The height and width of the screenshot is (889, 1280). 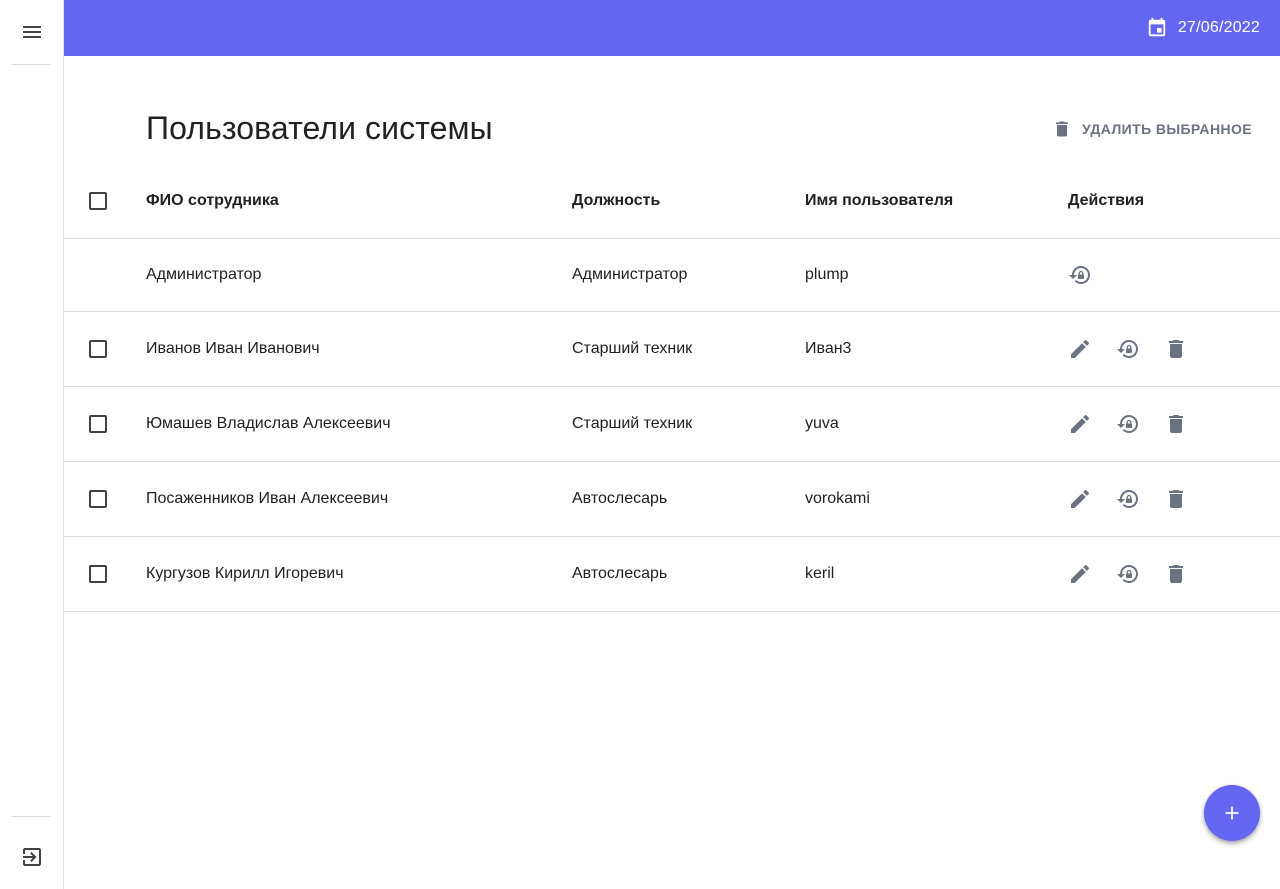 I want to click on cell-name: Юмашев Владислав Алексеевич, so click(x=268, y=423).